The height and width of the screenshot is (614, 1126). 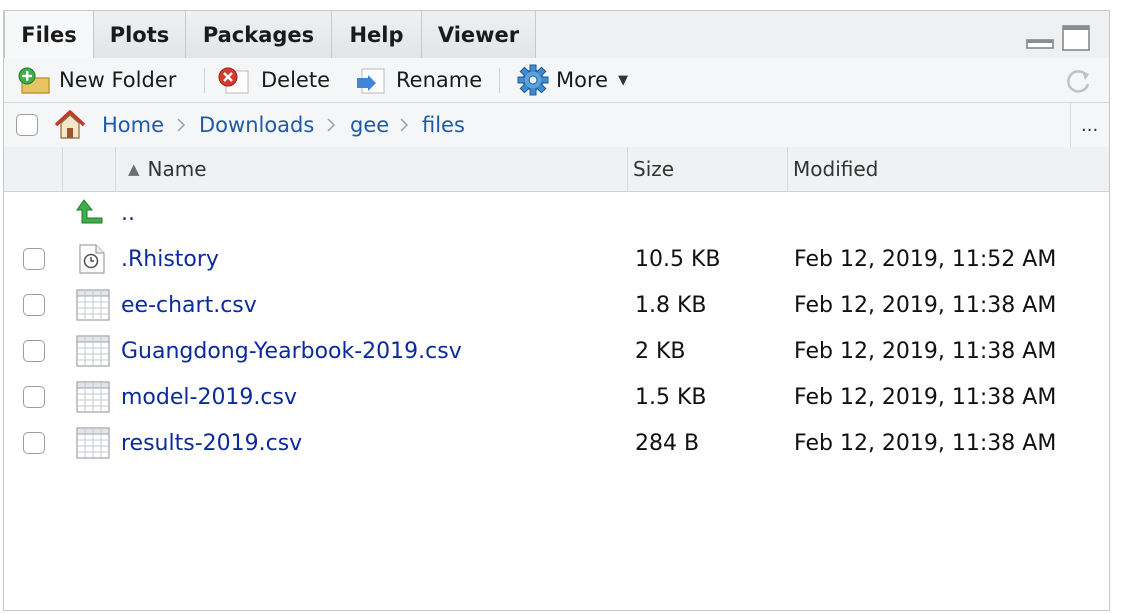 What do you see at coordinates (291, 351) in the screenshot?
I see `file-name-link: Guangdong-Yearbook-2019.csv` at bounding box center [291, 351].